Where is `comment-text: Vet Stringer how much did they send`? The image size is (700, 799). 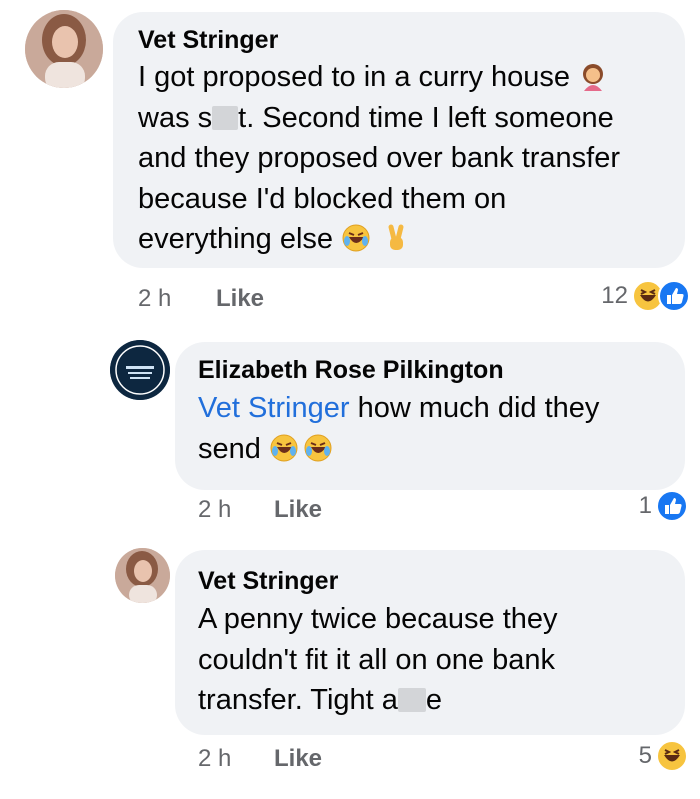 comment-text: Vet Stringer how much did they send is located at coordinates (438, 428).